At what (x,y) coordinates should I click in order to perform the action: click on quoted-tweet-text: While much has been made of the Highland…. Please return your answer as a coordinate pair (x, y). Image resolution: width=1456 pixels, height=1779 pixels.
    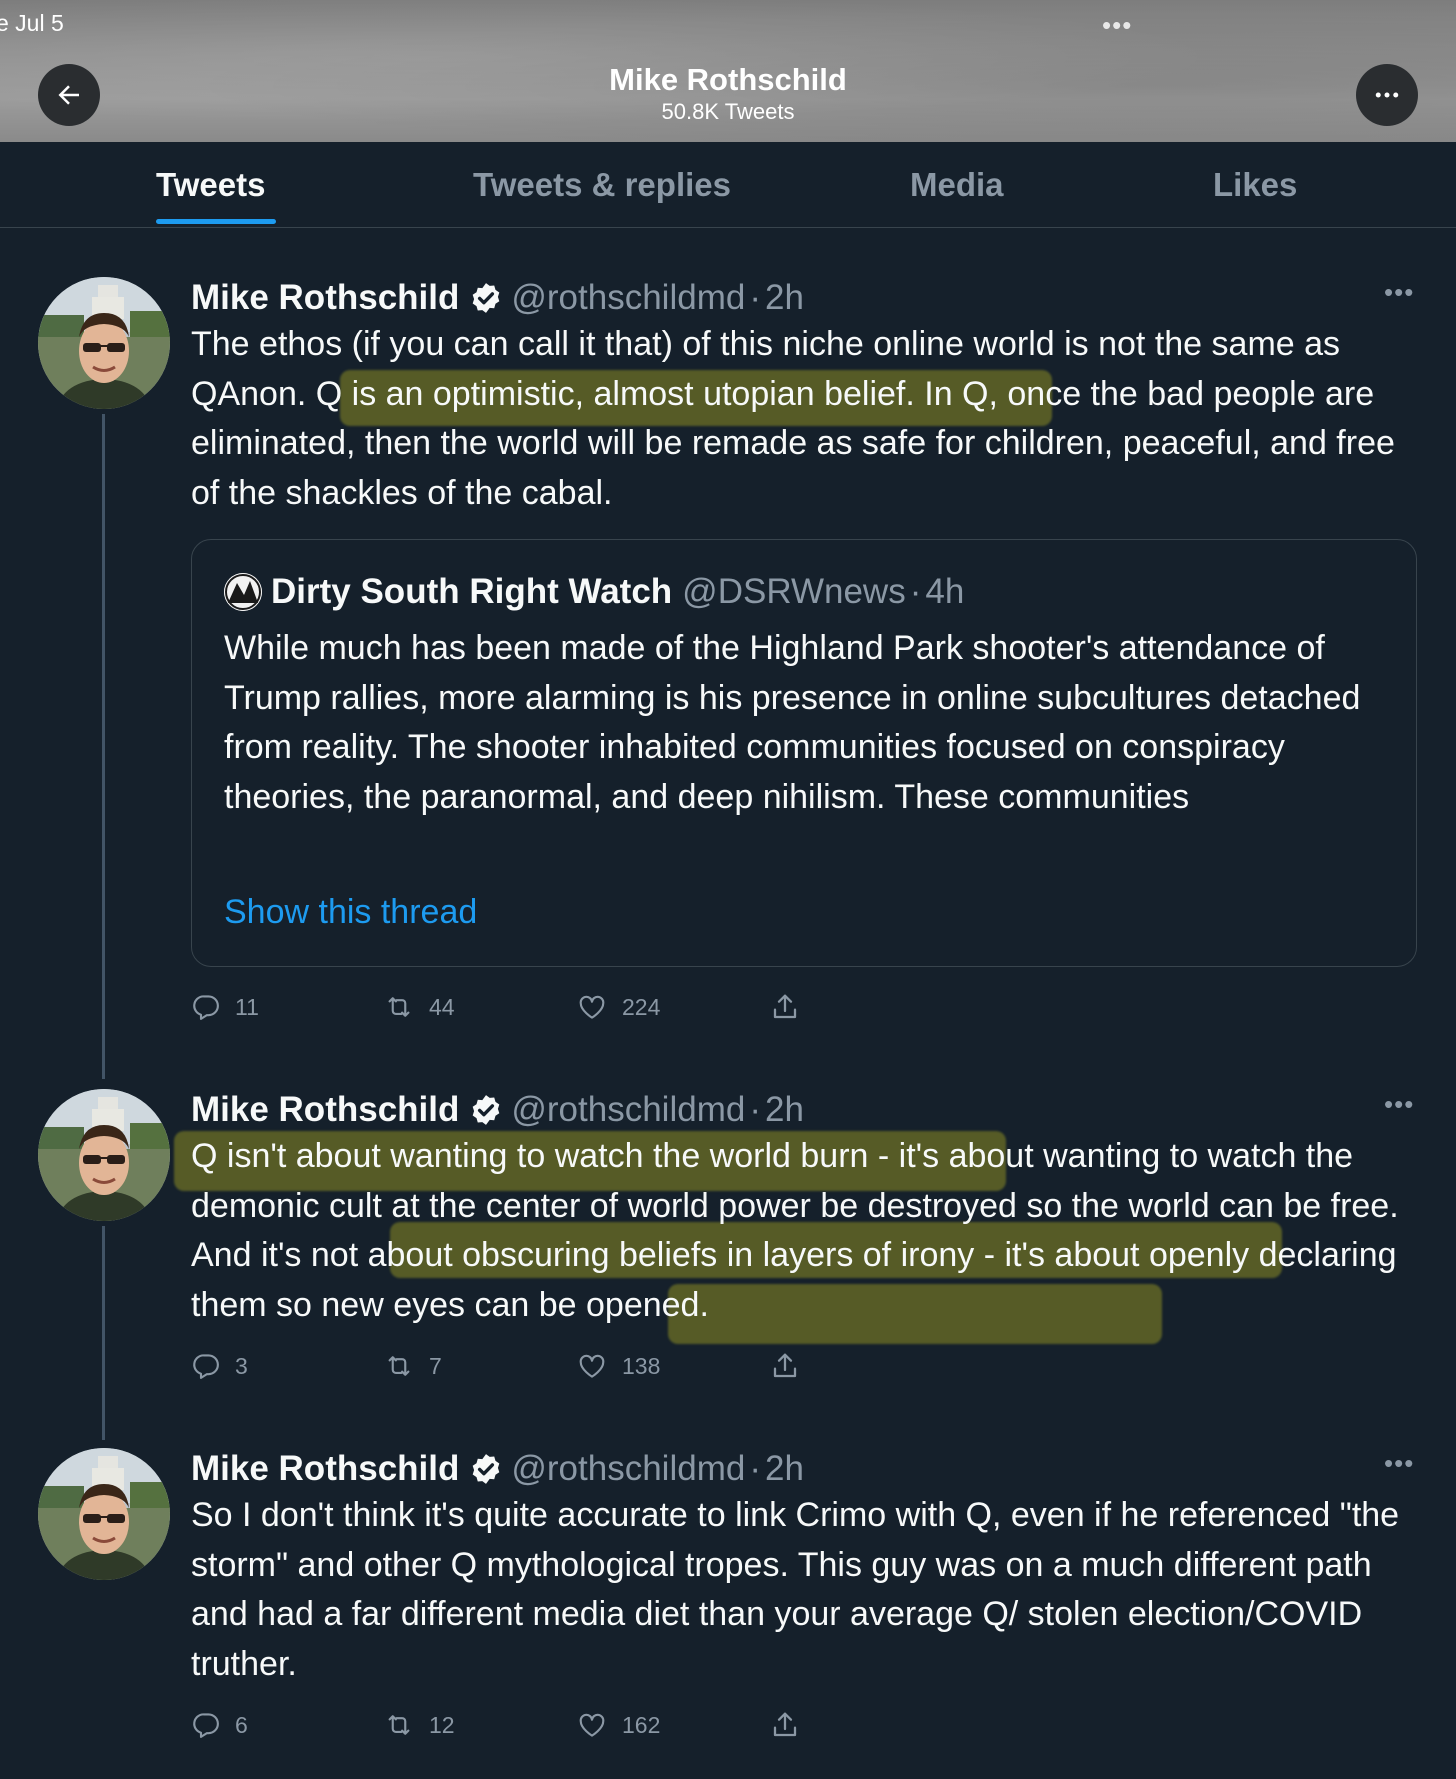
    Looking at the image, I should click on (792, 722).